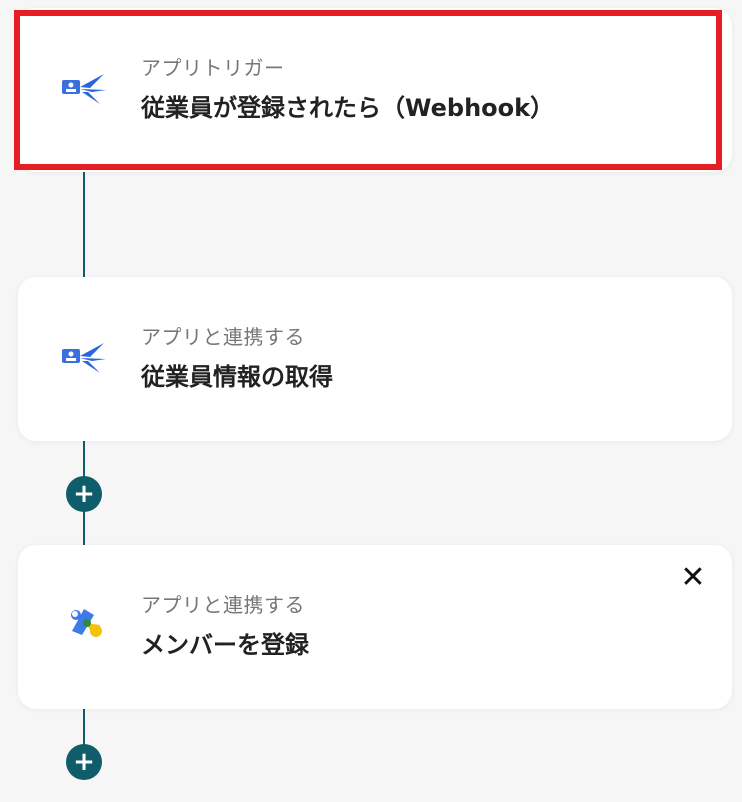  I want to click on step-title: メンバーを登録, so click(225, 645).